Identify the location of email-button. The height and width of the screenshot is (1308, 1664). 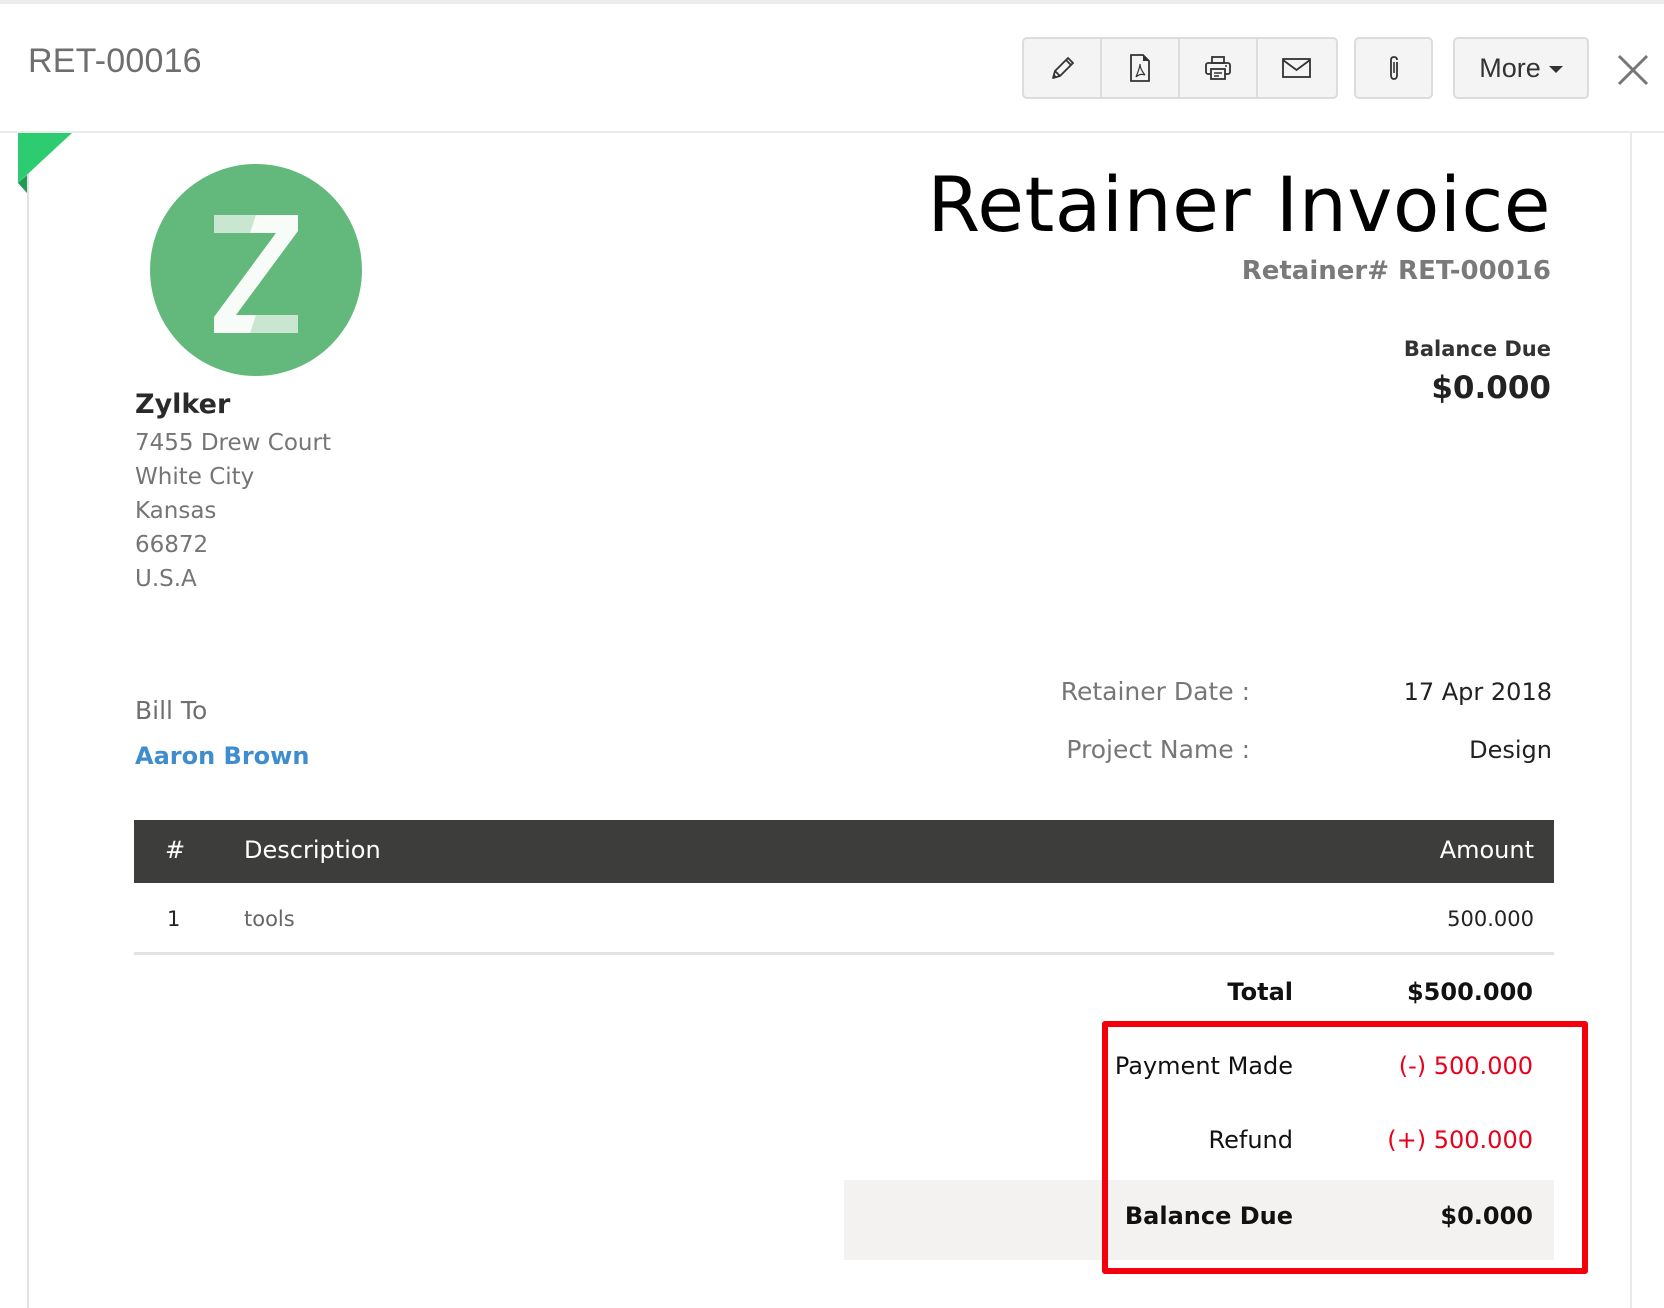
(1297, 68).